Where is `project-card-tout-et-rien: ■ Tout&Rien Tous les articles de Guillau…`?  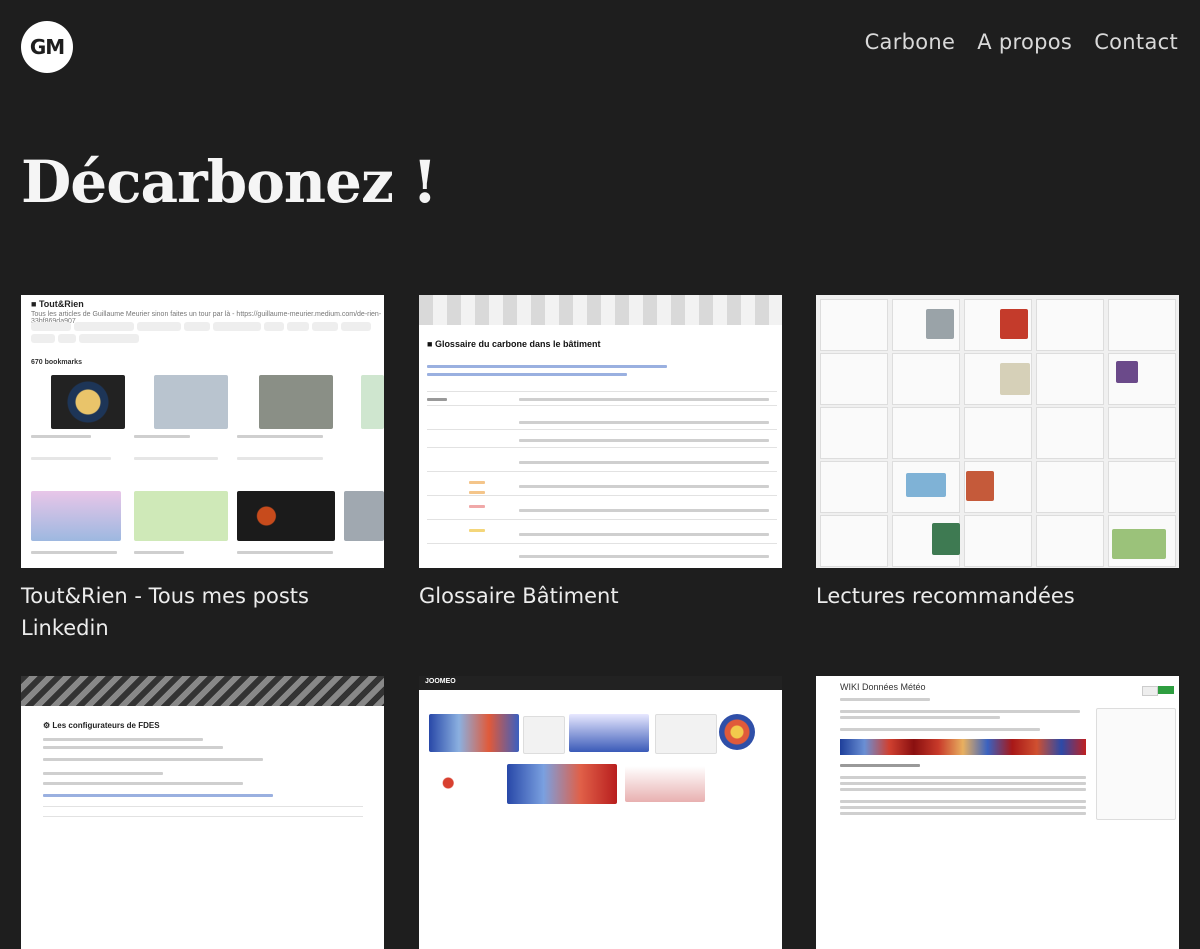 project-card-tout-et-rien: ■ Tout&Rien Tous les articles de Guillau… is located at coordinates (202, 469).